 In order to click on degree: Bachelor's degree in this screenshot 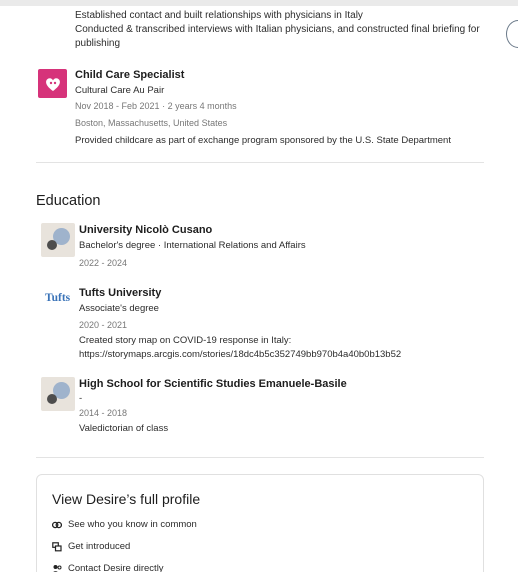, I will do `click(117, 245)`.